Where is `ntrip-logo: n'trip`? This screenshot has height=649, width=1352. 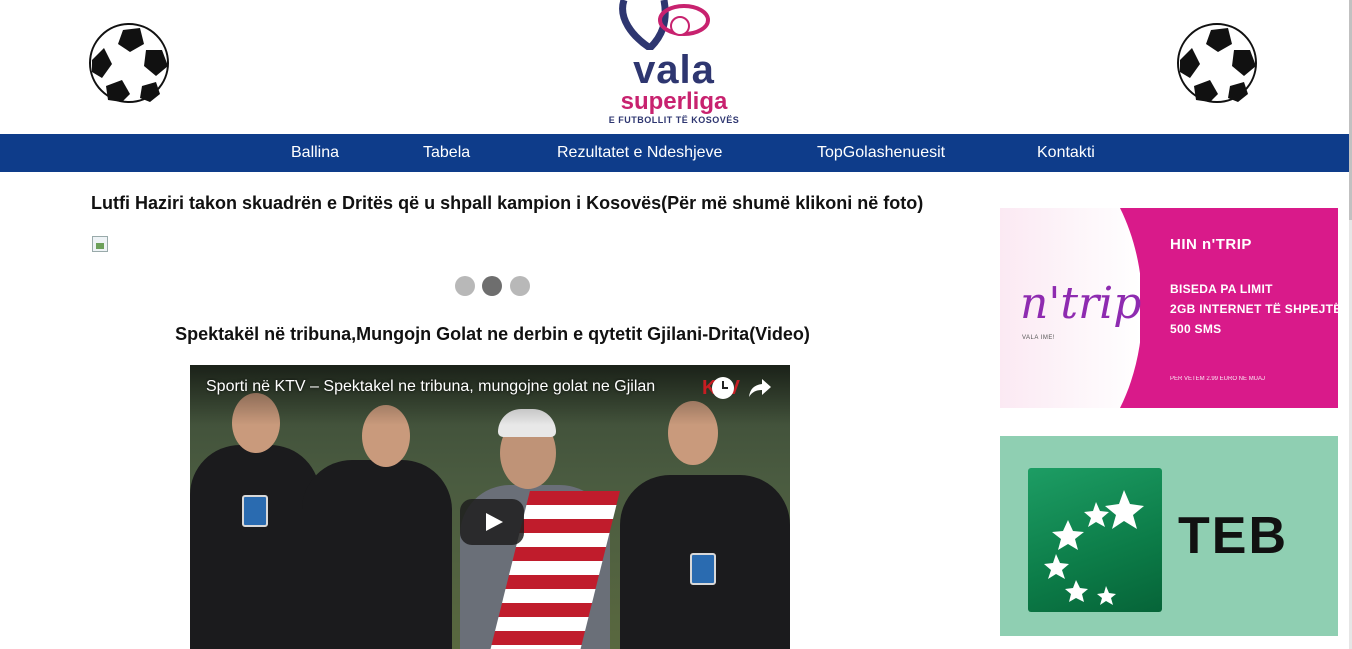
ntrip-logo: n'trip is located at coordinates (1081, 303).